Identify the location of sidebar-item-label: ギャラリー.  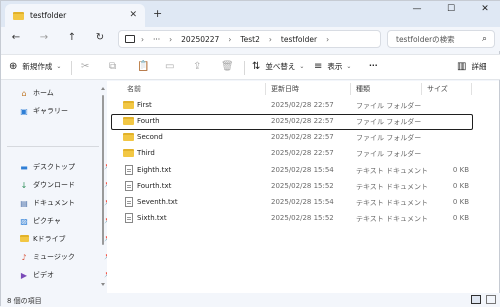
(50, 111).